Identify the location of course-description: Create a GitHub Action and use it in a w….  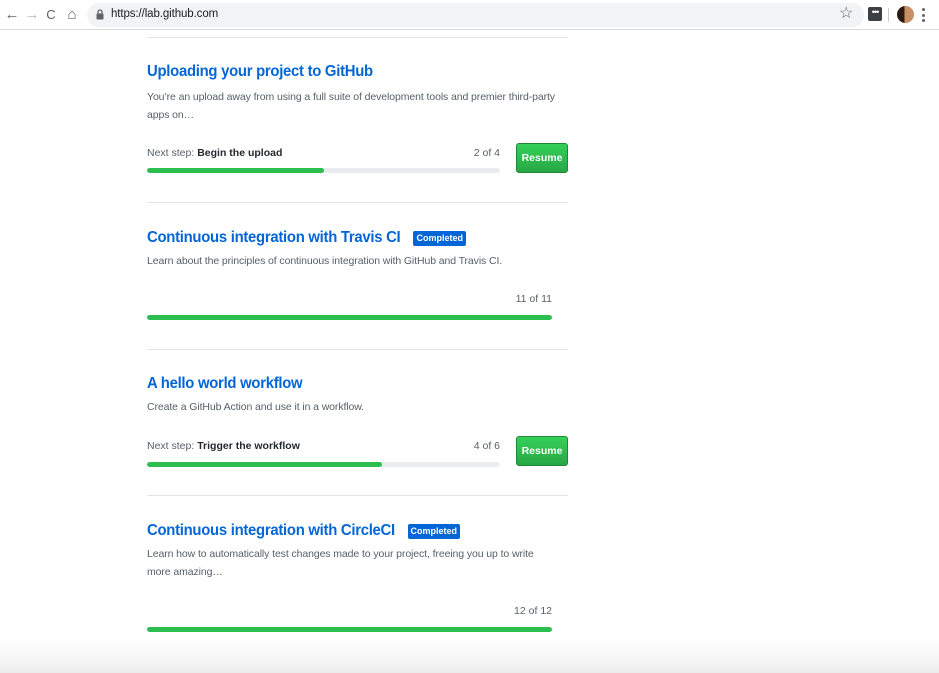
(255, 407).